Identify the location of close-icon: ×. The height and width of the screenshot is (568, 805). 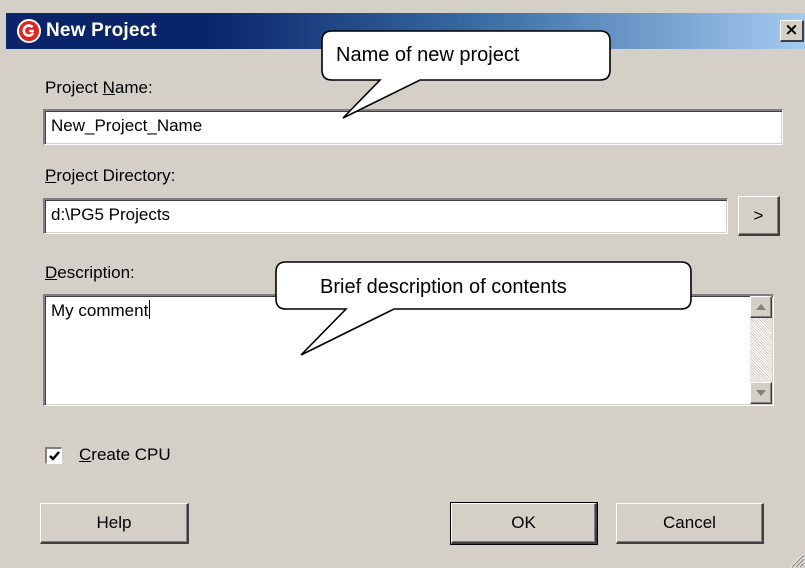
(791, 30).